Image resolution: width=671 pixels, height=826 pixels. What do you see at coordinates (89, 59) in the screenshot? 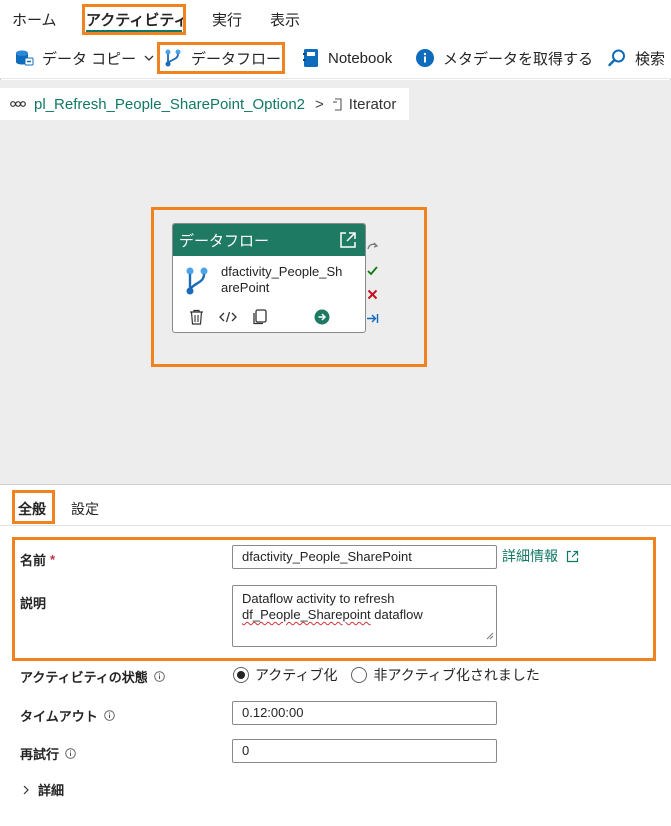
I see `copy-data-label: データ コピー` at bounding box center [89, 59].